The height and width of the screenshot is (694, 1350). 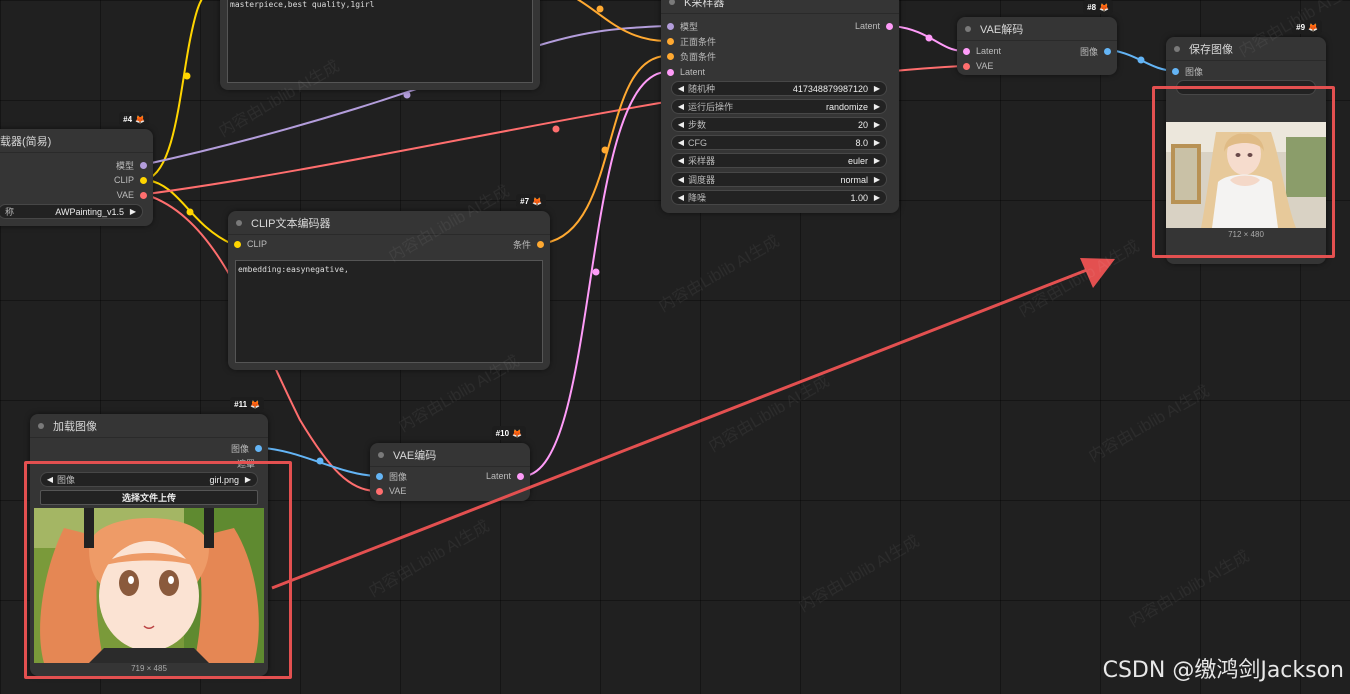 I want to click on csdn-credit: CSDN @缴鸿剑Jackson, so click(x=1223, y=670).